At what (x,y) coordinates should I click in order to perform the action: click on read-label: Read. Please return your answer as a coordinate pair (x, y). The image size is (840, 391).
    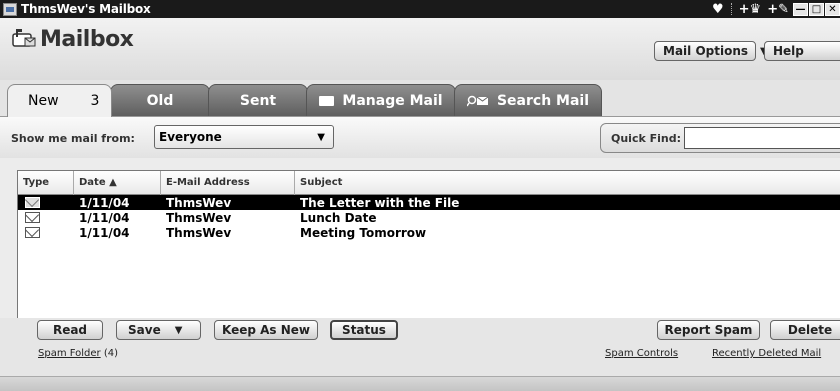
    Looking at the image, I should click on (70, 330).